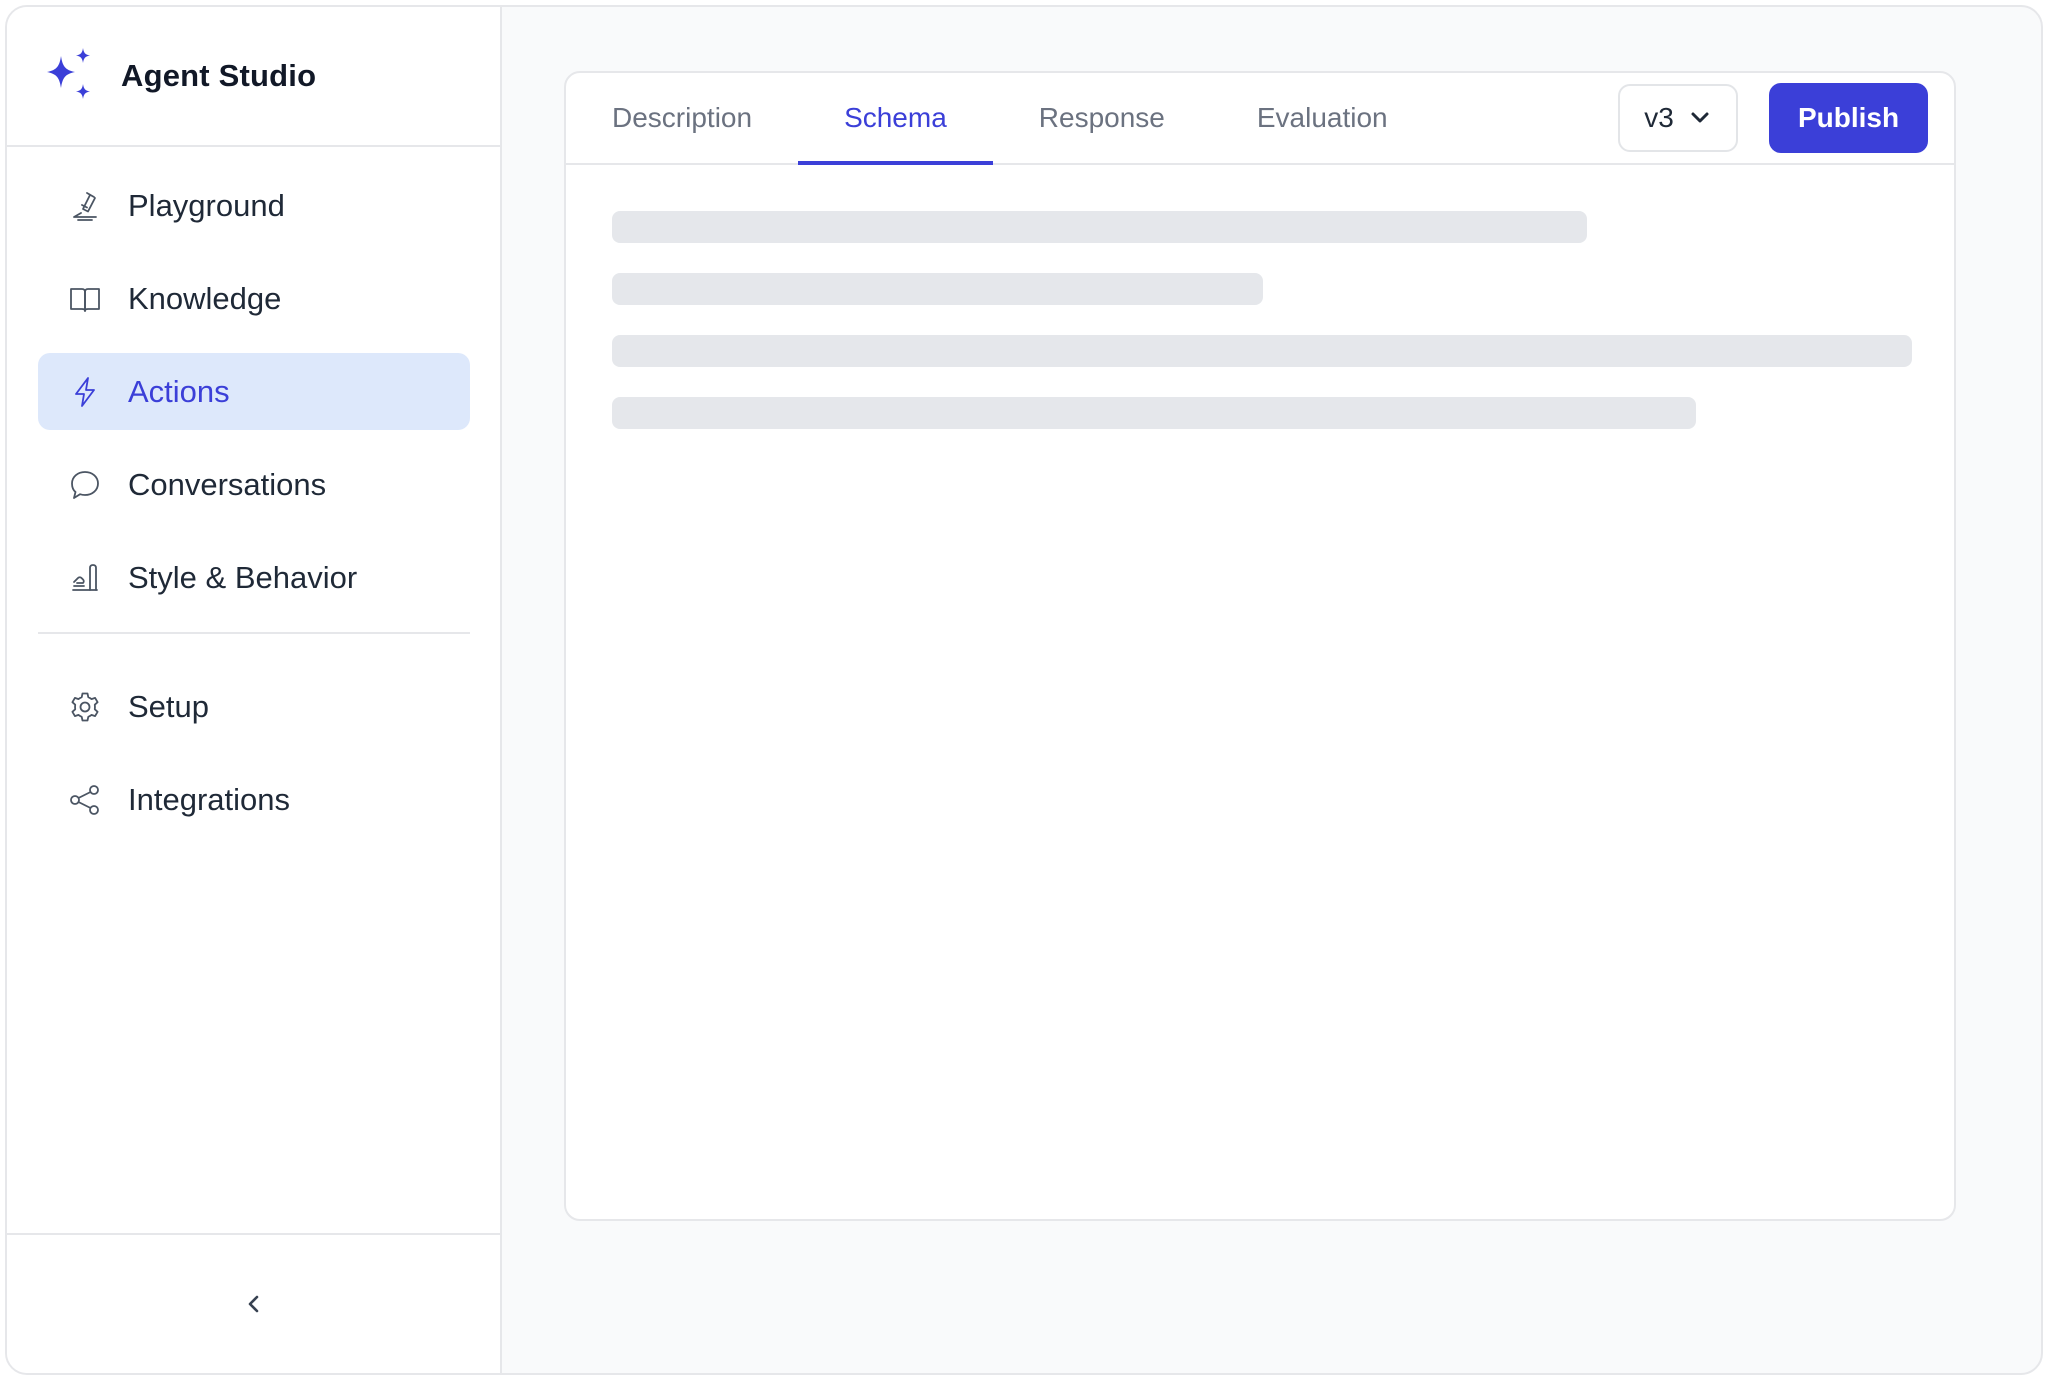  What do you see at coordinates (169, 706) in the screenshot?
I see `sidebar-item-label: Setup` at bounding box center [169, 706].